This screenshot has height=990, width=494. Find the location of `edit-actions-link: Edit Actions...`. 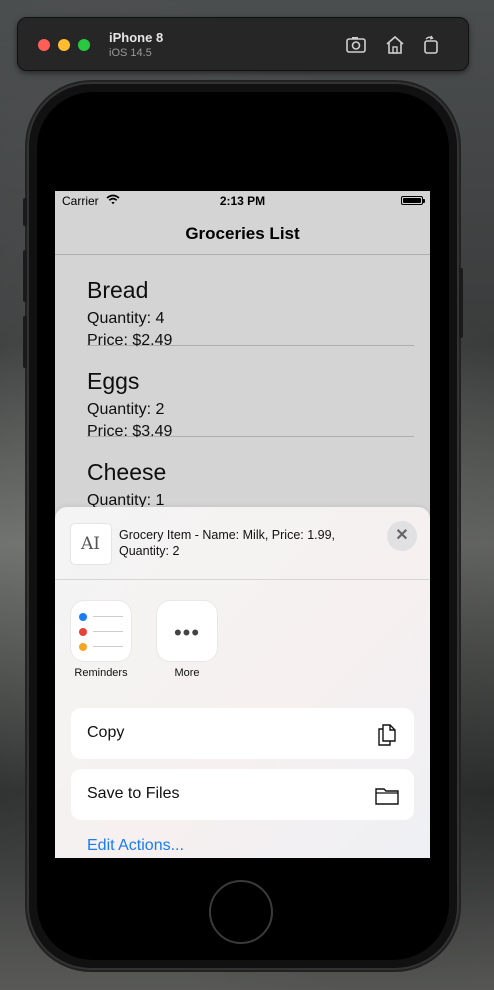

edit-actions-link: Edit Actions... is located at coordinates (135, 846).